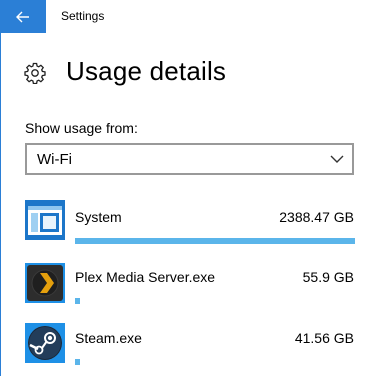 Image resolution: width=377 pixels, height=376 pixels. Describe the element at coordinates (328, 277) in the screenshot. I see `app-data-size: 55.9 GB` at that location.